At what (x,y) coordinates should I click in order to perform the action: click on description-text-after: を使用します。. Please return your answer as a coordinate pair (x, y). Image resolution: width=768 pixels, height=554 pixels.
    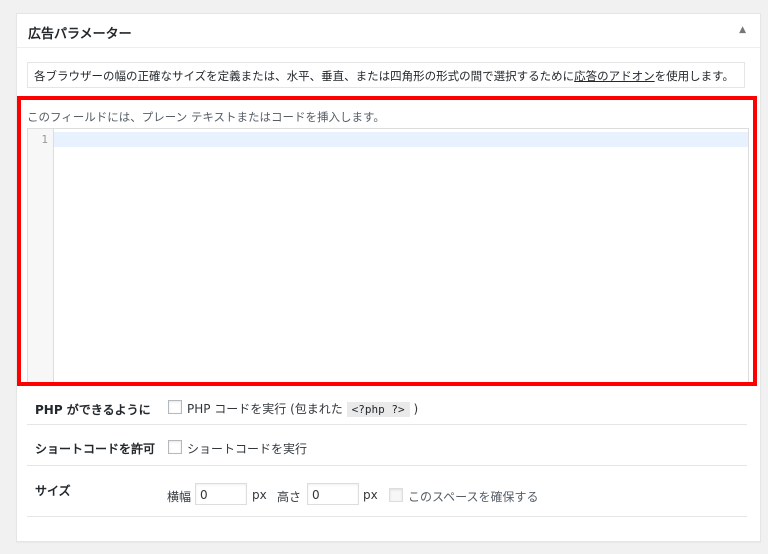
    Looking at the image, I should click on (694, 76).